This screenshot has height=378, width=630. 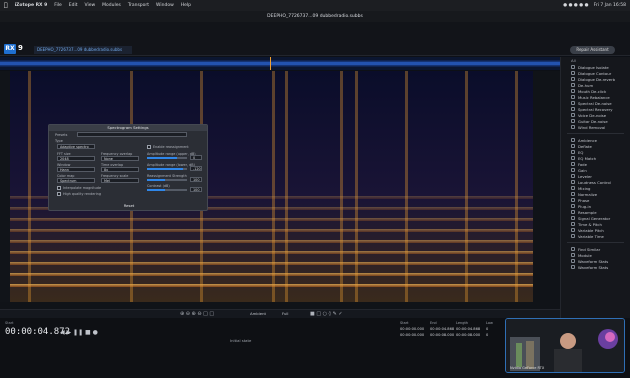 I want to click on reassign-value: 100, so click(x=196, y=179).